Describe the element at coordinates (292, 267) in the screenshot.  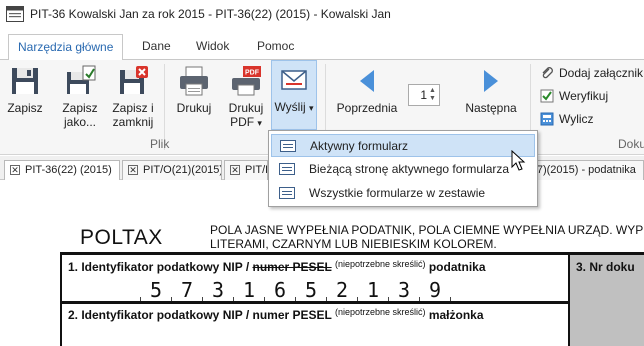
I see `field1-strikethrough: numer PESEL` at that location.